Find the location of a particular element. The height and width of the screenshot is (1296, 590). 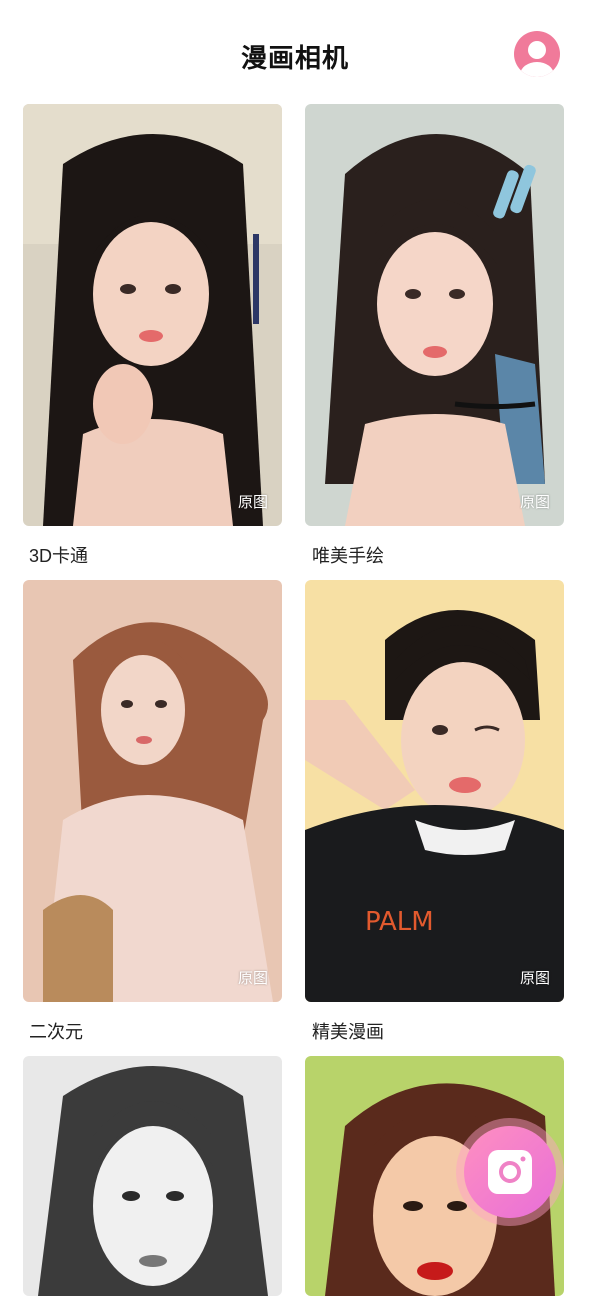

camera-button is located at coordinates (510, 1172).